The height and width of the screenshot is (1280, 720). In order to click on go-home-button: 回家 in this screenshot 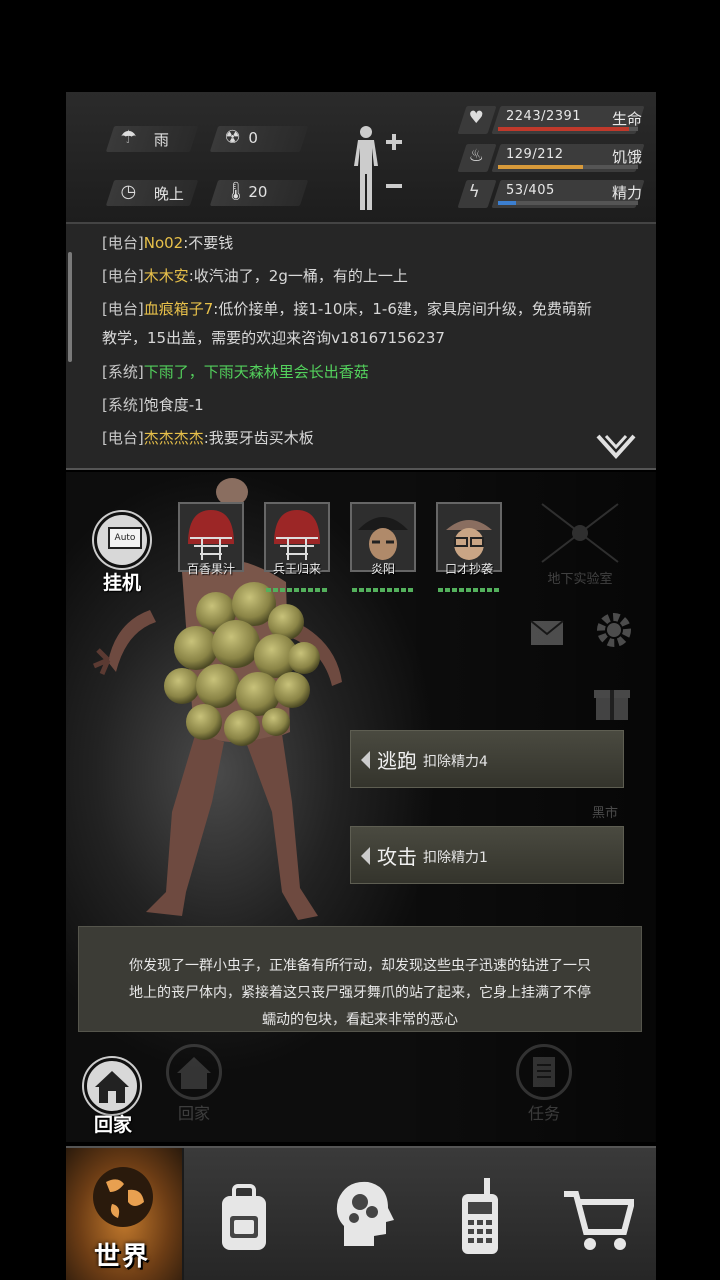, I will do `click(113, 1094)`.